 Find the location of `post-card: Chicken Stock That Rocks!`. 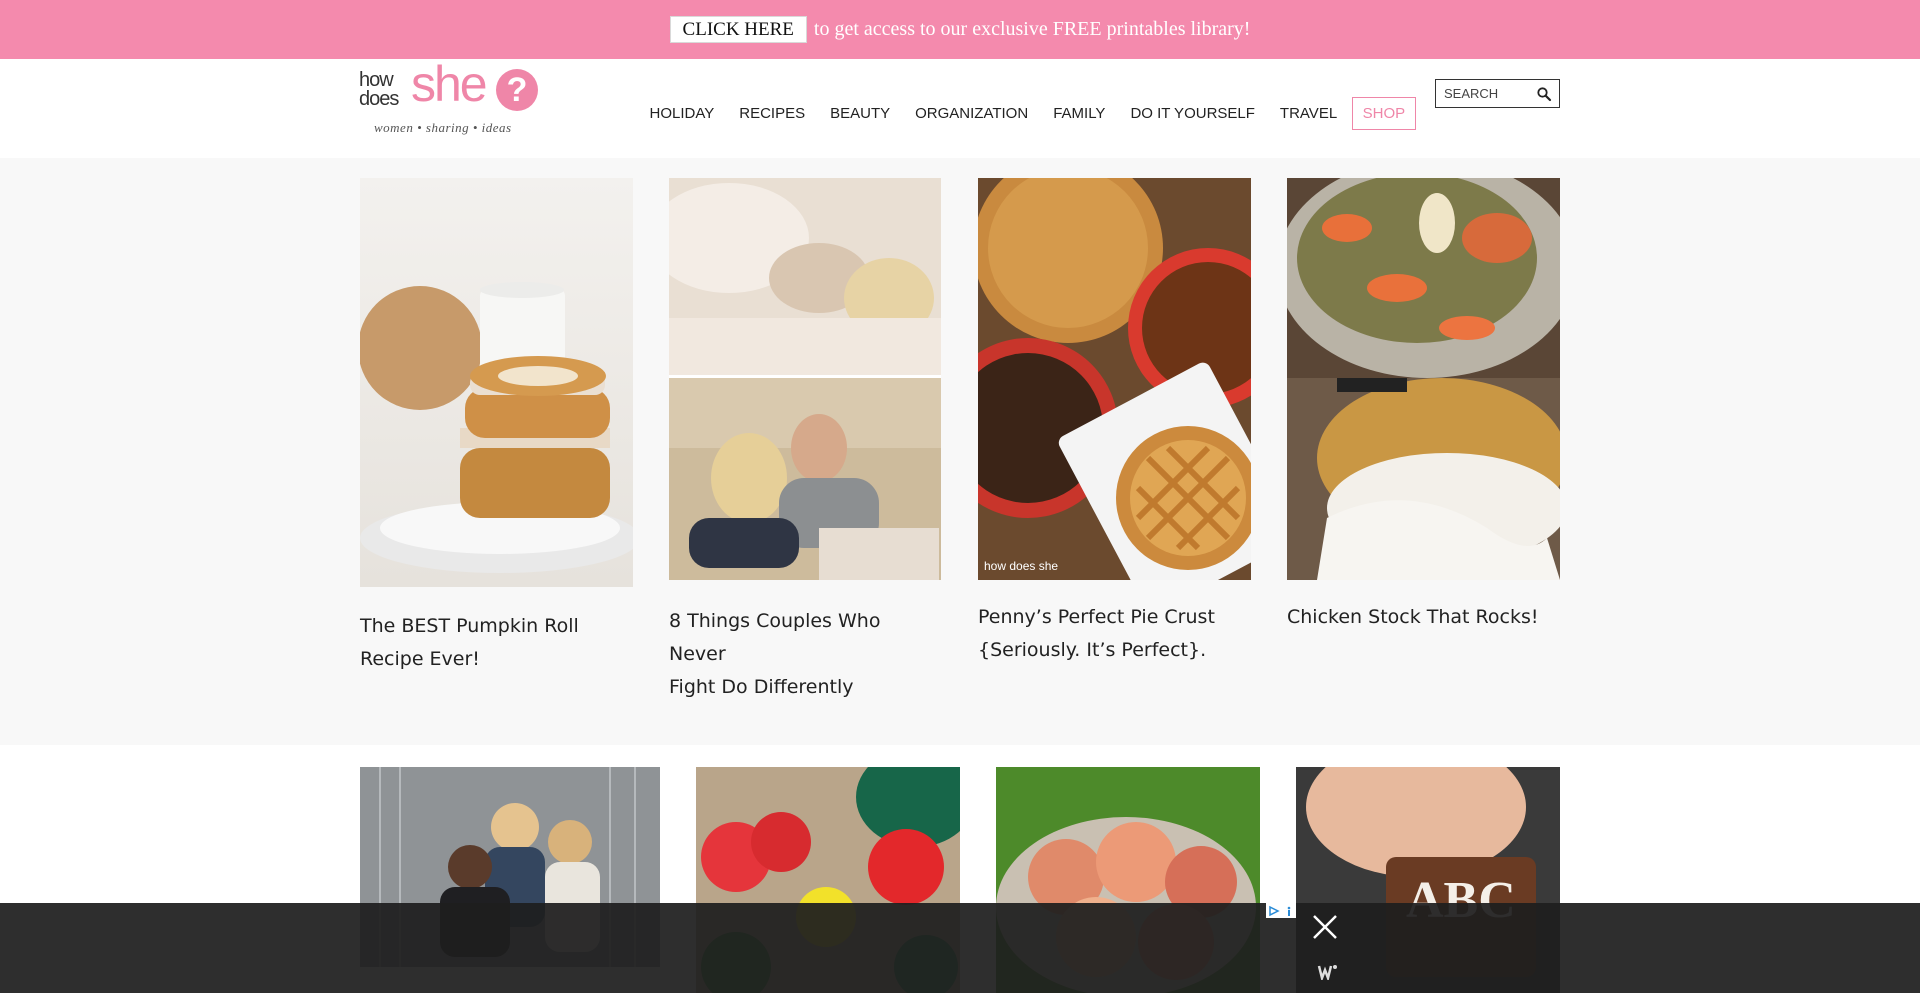

post-card: Chicken Stock That Rocks! is located at coordinates (1423, 428).